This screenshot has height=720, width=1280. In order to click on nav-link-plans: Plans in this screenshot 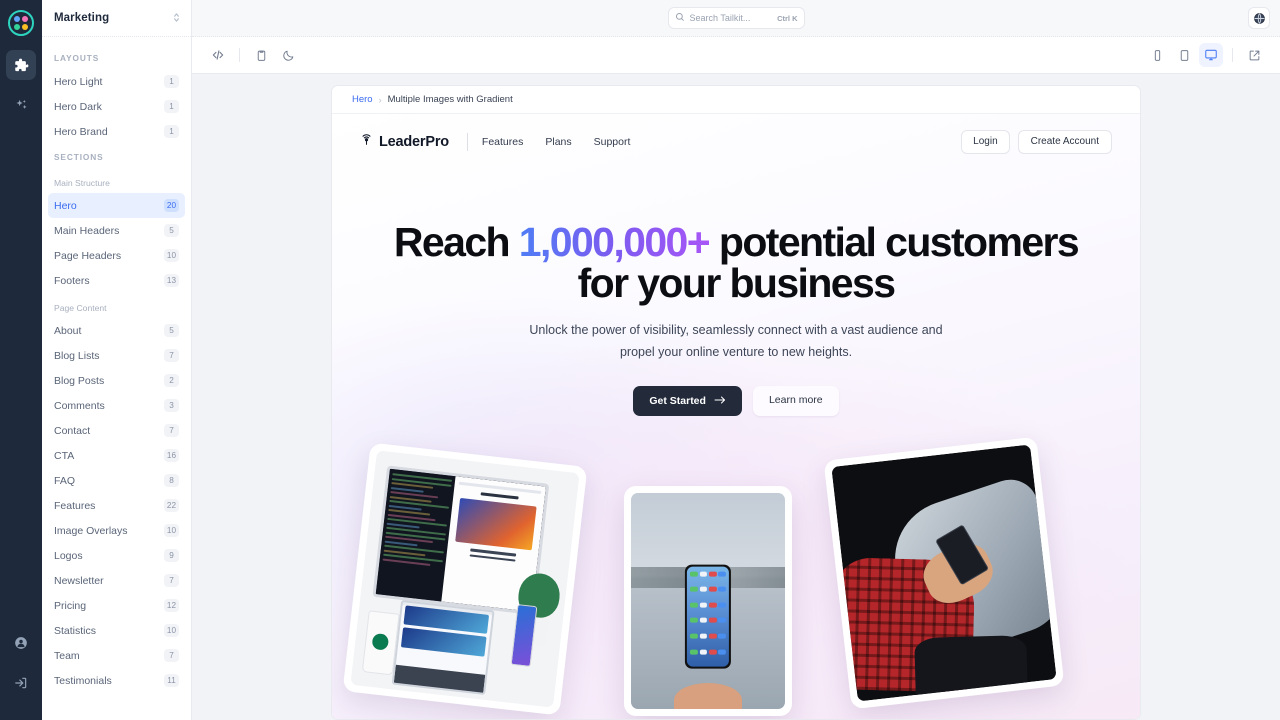, I will do `click(558, 142)`.